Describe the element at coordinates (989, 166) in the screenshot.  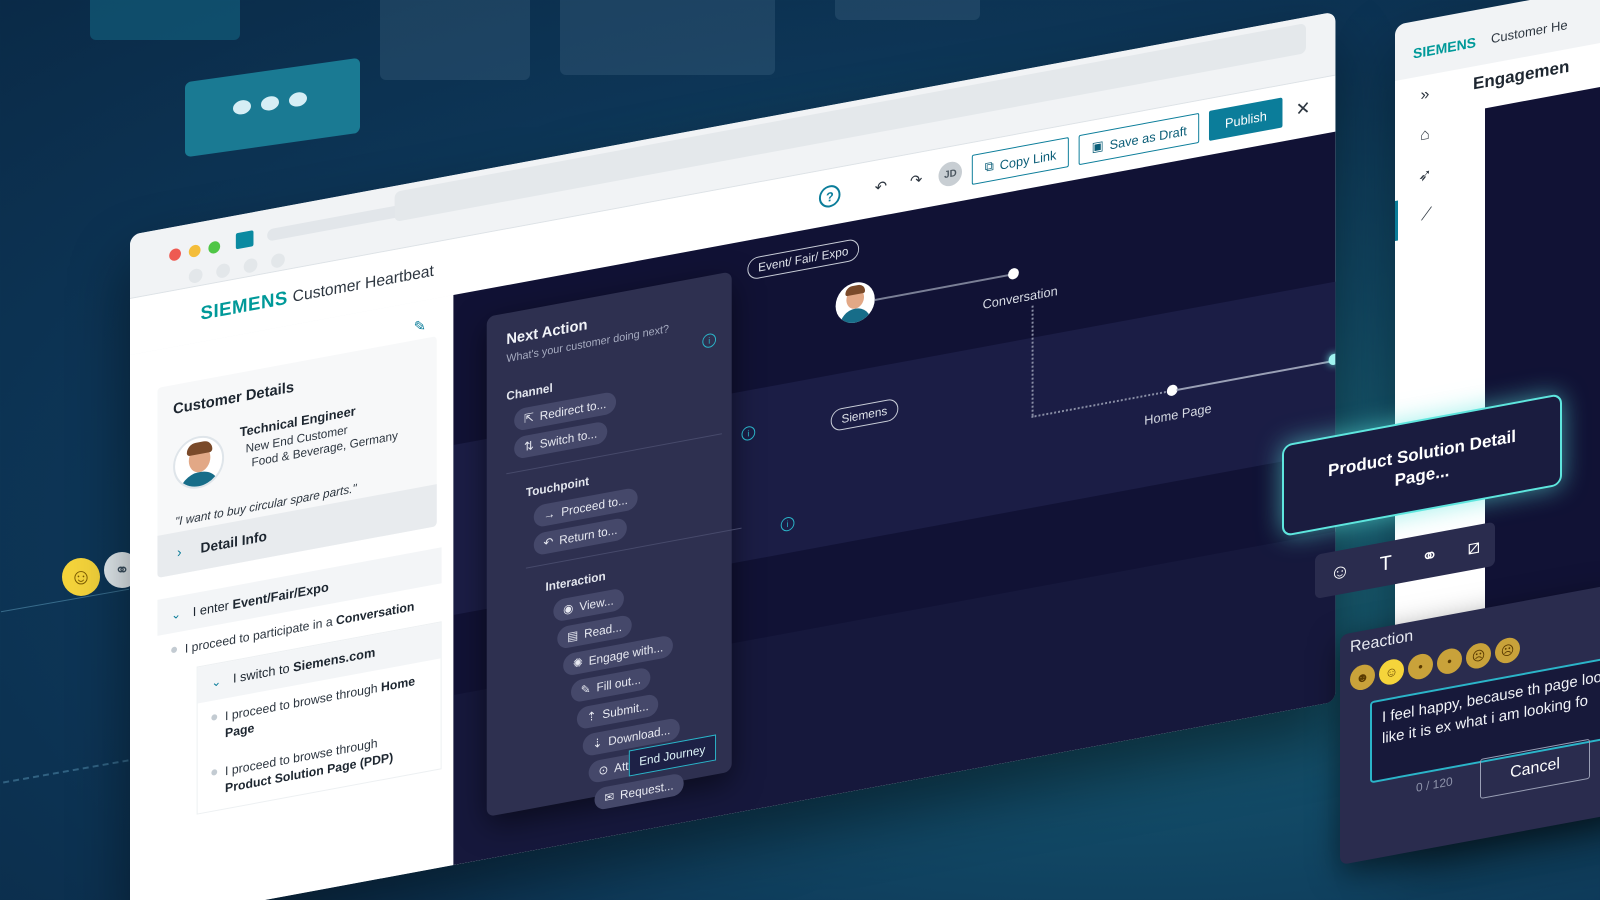
I see `copy-icon: ⧉` at that location.